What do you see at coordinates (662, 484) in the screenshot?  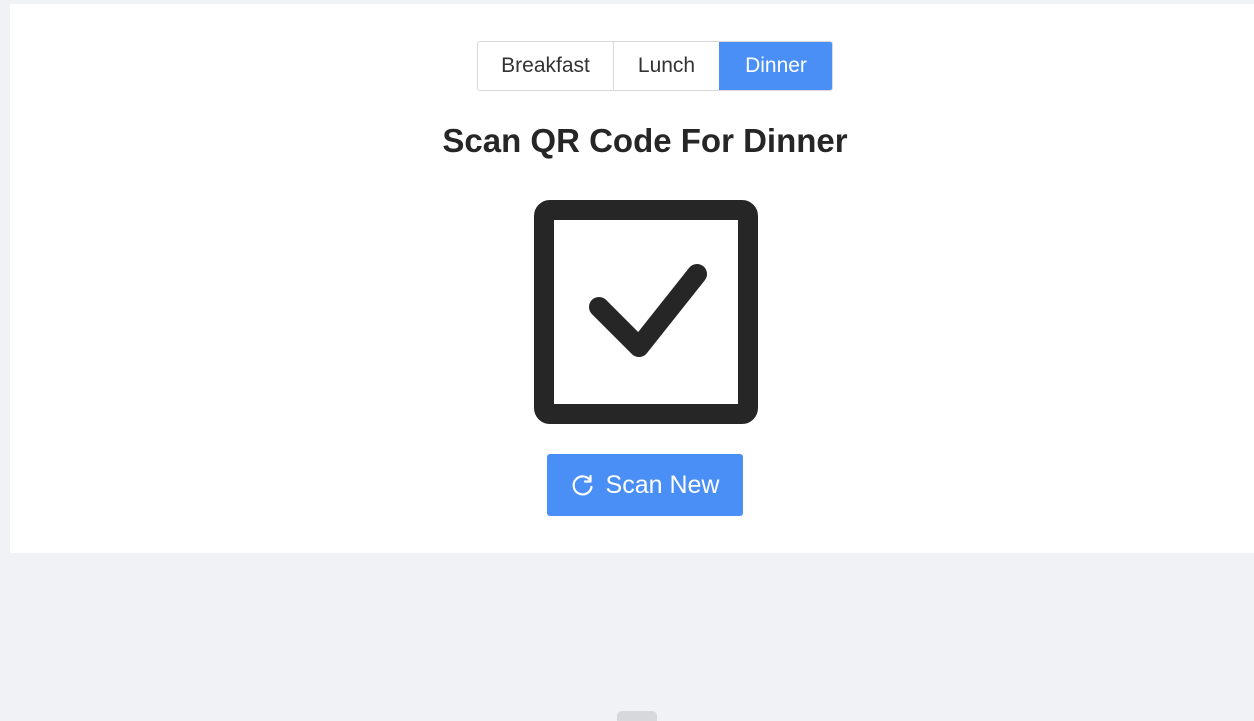 I see `scan-new-label: Scan New` at bounding box center [662, 484].